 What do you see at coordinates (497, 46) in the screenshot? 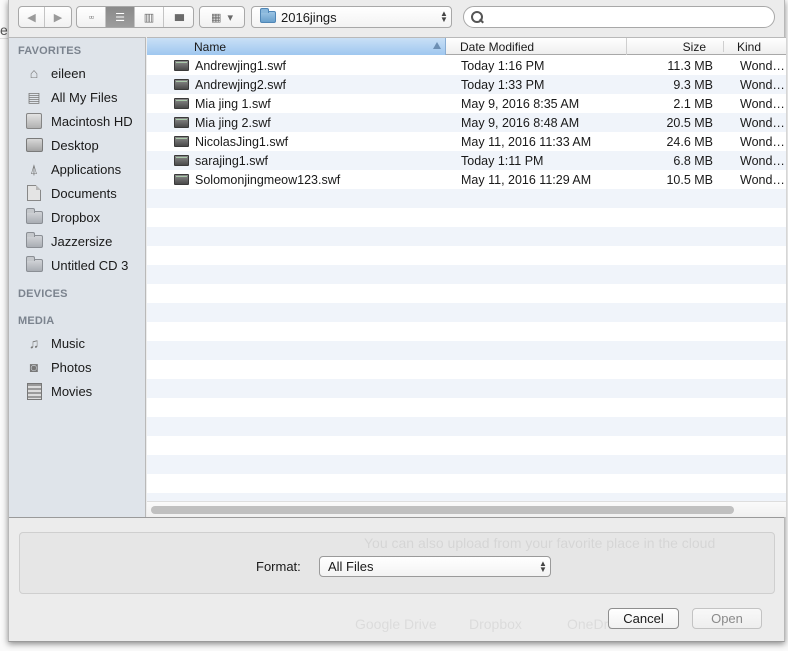
I see `column-header-label: Date Modified` at bounding box center [497, 46].